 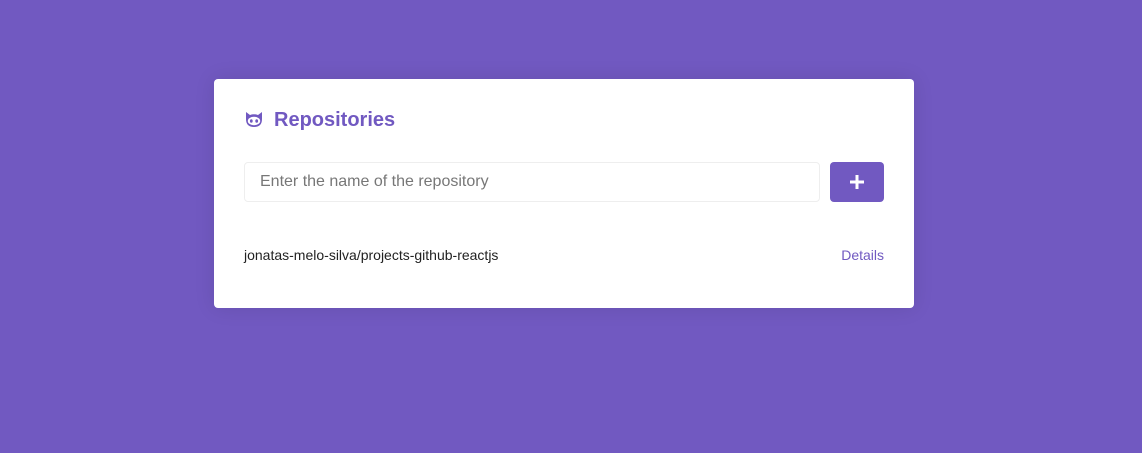 I want to click on github-icon, so click(x=254, y=120).